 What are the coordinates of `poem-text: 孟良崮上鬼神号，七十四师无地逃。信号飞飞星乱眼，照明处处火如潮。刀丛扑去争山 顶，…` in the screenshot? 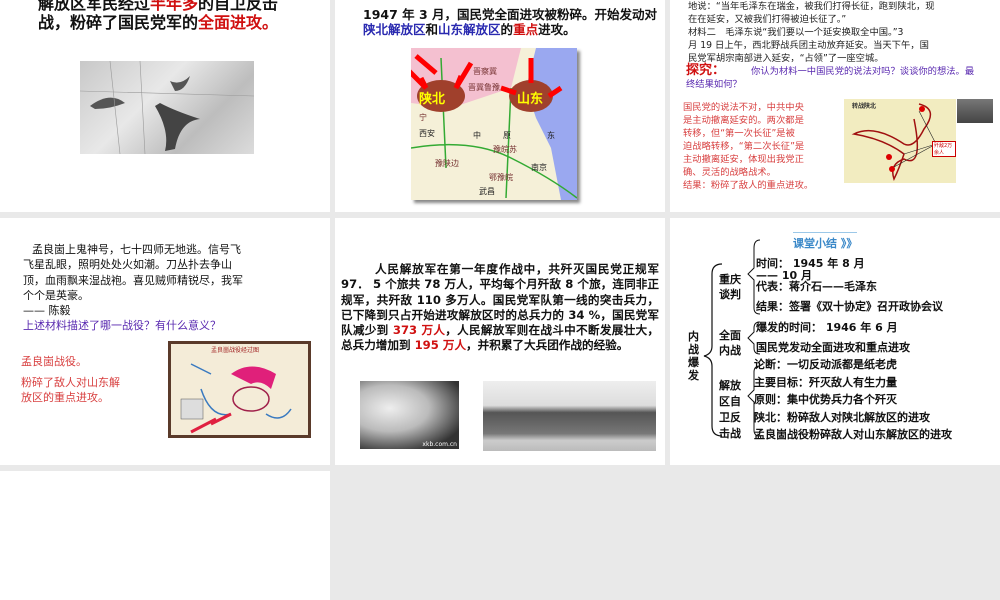 It's located at (133, 288).